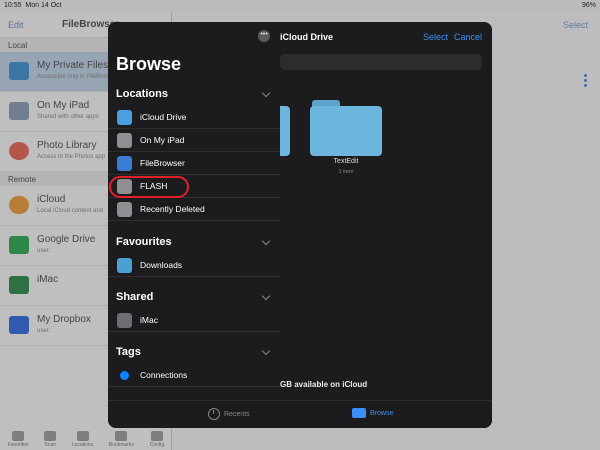  I want to click on location-title: iCloud Drive, so click(307, 37).